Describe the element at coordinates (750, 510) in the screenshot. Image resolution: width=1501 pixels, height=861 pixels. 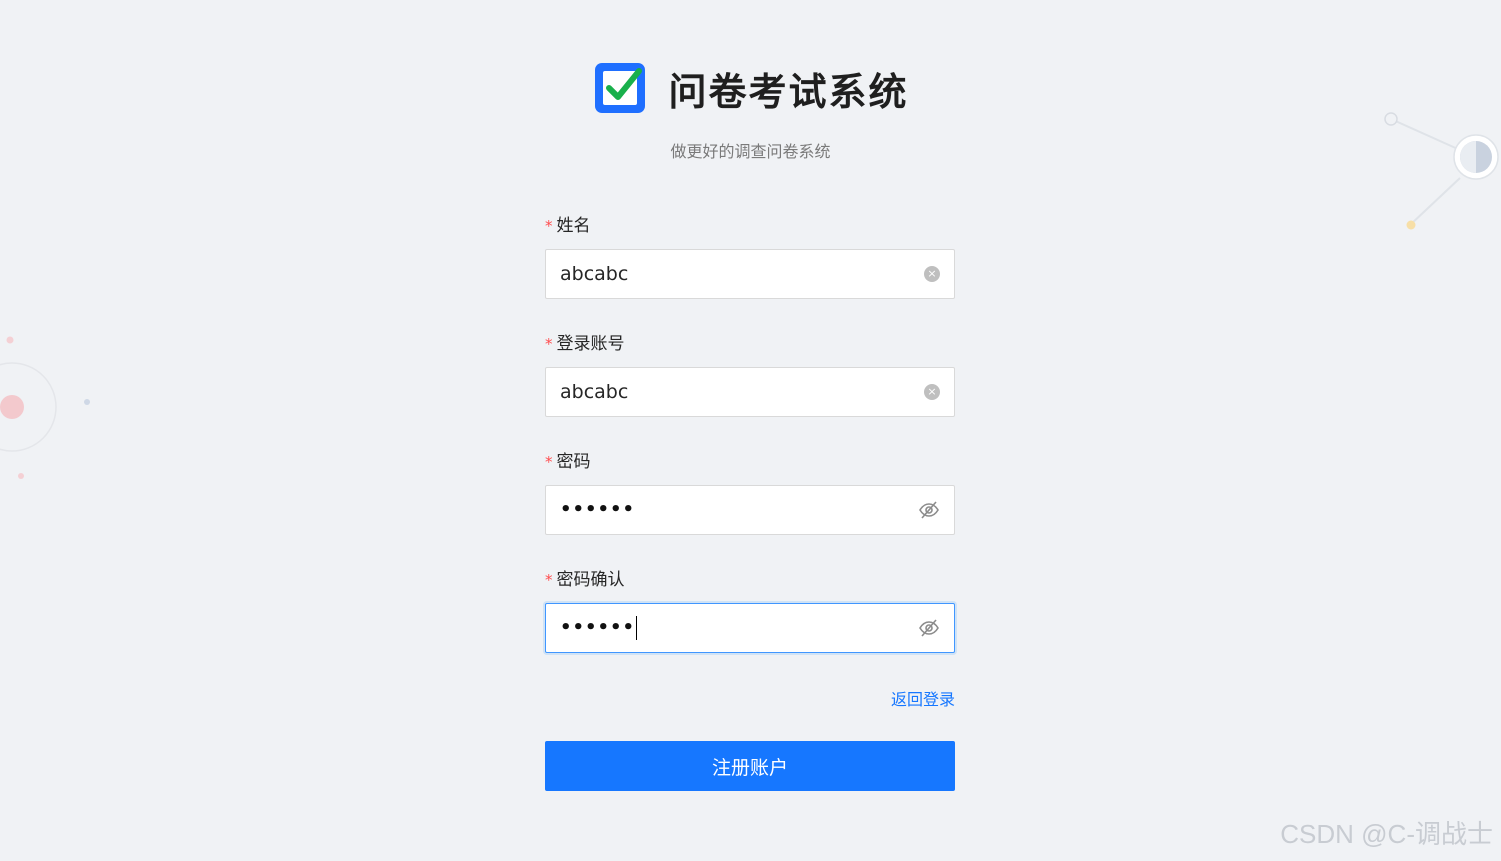
I see `password-input: ••••••` at that location.